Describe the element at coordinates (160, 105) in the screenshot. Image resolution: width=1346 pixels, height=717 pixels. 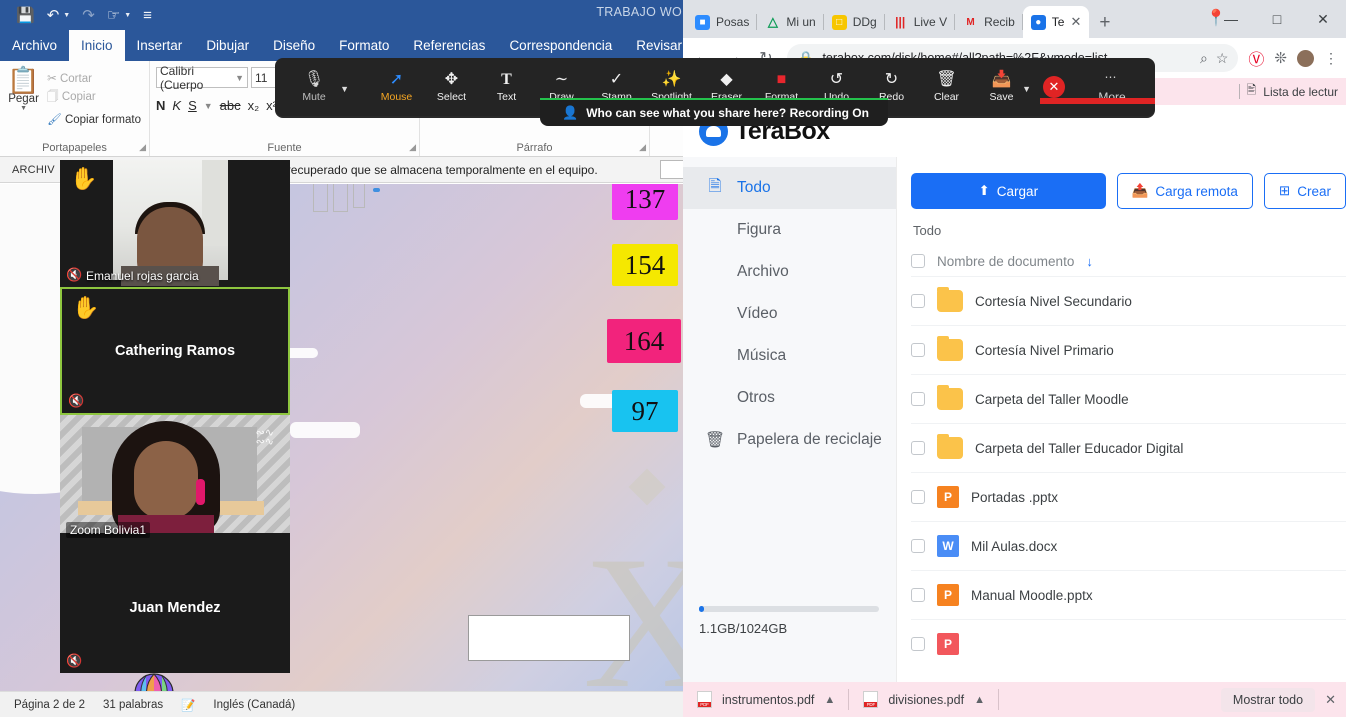
I see `bold-button: N` at that location.